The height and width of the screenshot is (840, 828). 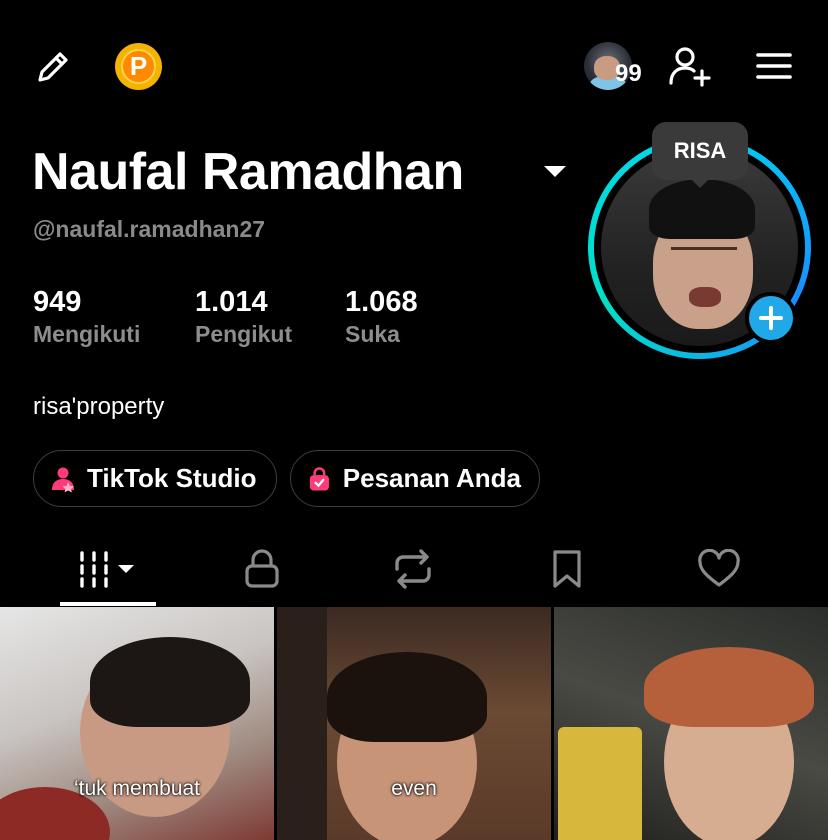 I want to click on coin-letter: P, so click(x=138, y=66).